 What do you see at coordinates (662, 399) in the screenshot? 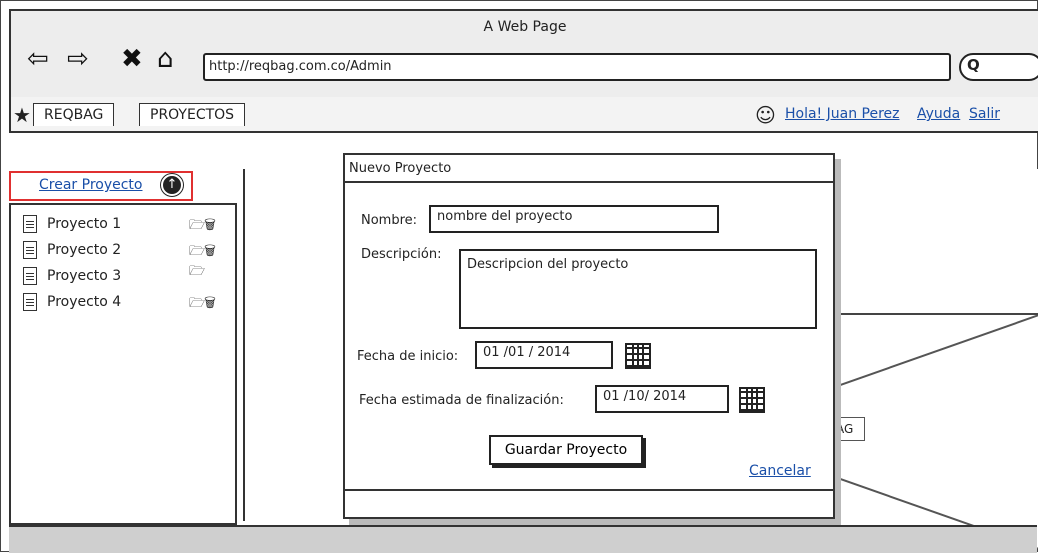
I see `end-date-field: 01 /10/ 2014` at bounding box center [662, 399].